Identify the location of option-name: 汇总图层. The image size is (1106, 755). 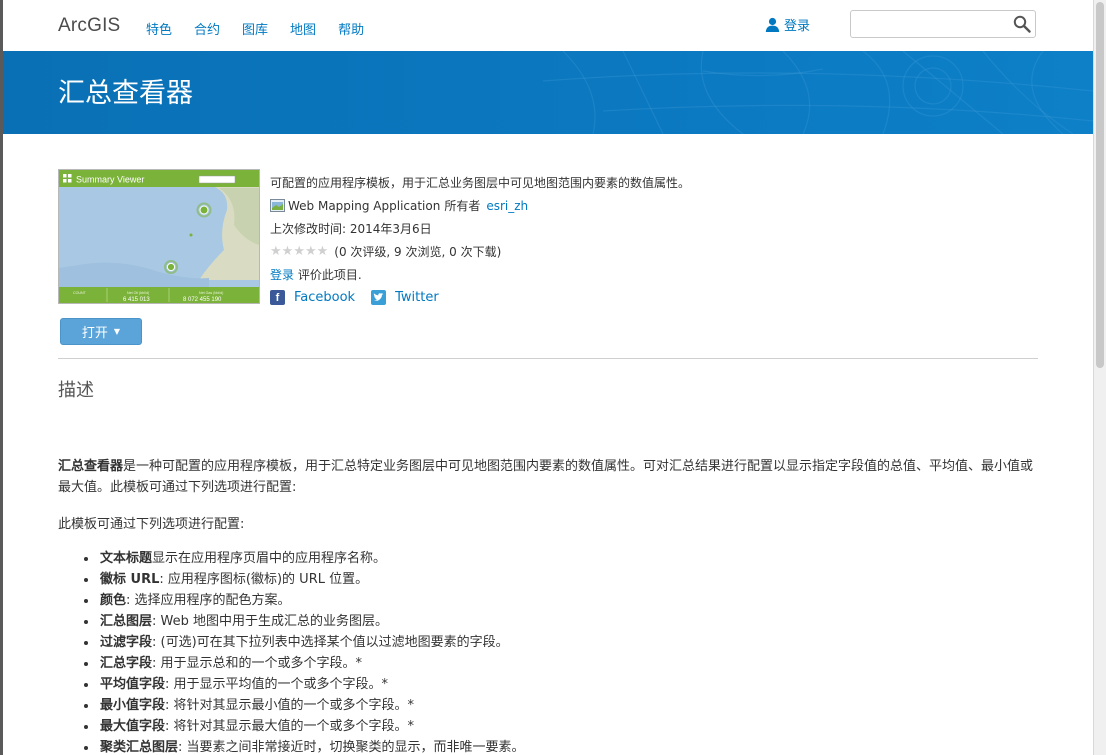
(126, 621).